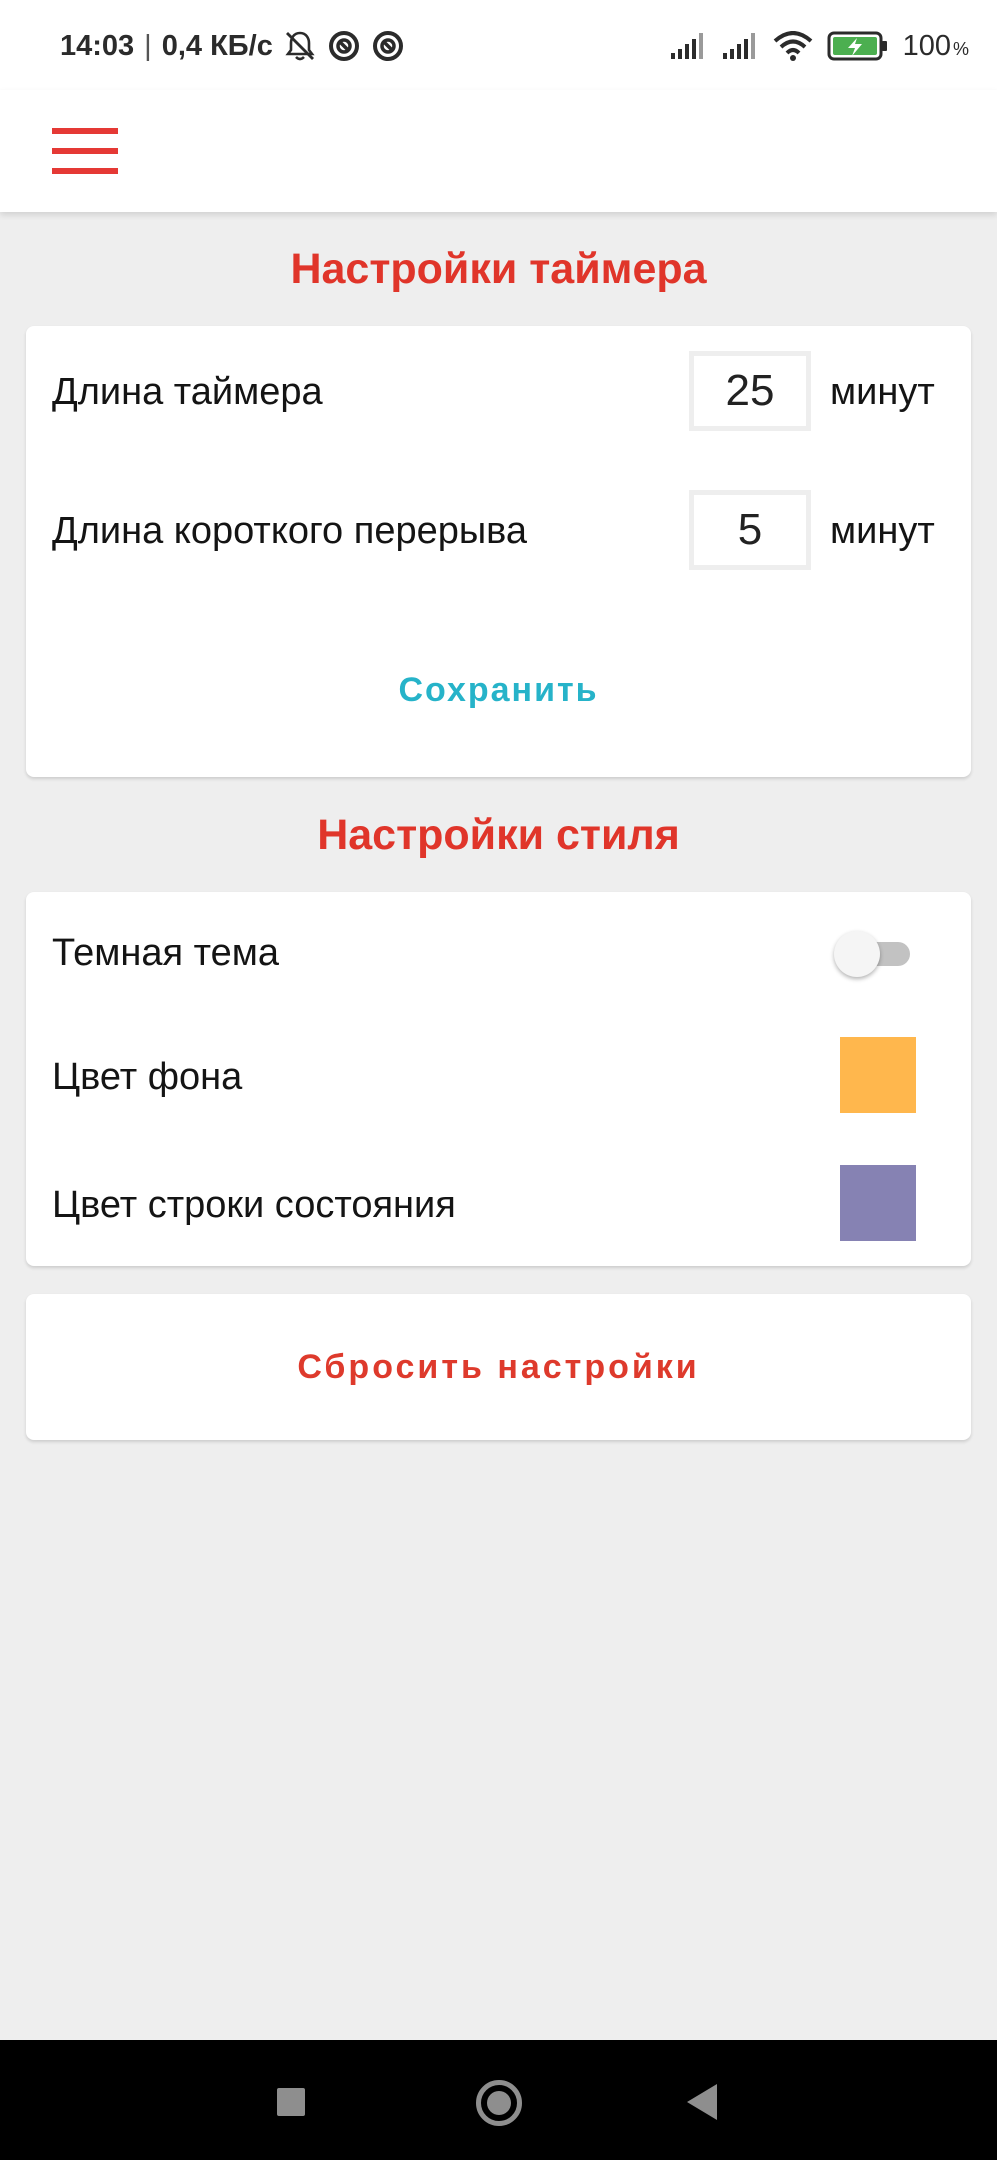 The width and height of the screenshot is (997, 2160). Describe the element at coordinates (97, 45) in the screenshot. I see `status-time: 14:03` at that location.